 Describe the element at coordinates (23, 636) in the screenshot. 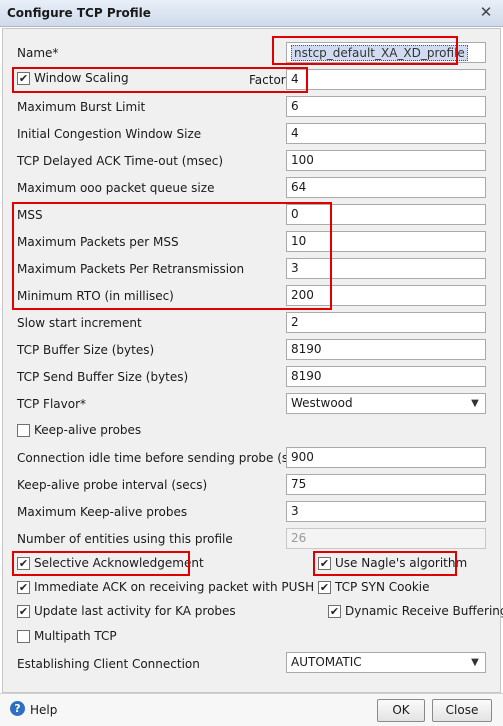

I see `multipath-box` at that location.